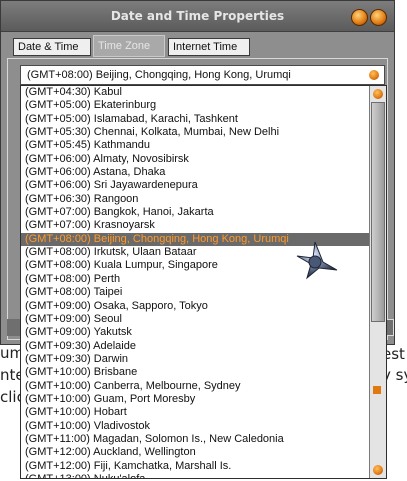  I want to click on timezone-list-item: (GMT+09:30) Adelaide, so click(195, 346).